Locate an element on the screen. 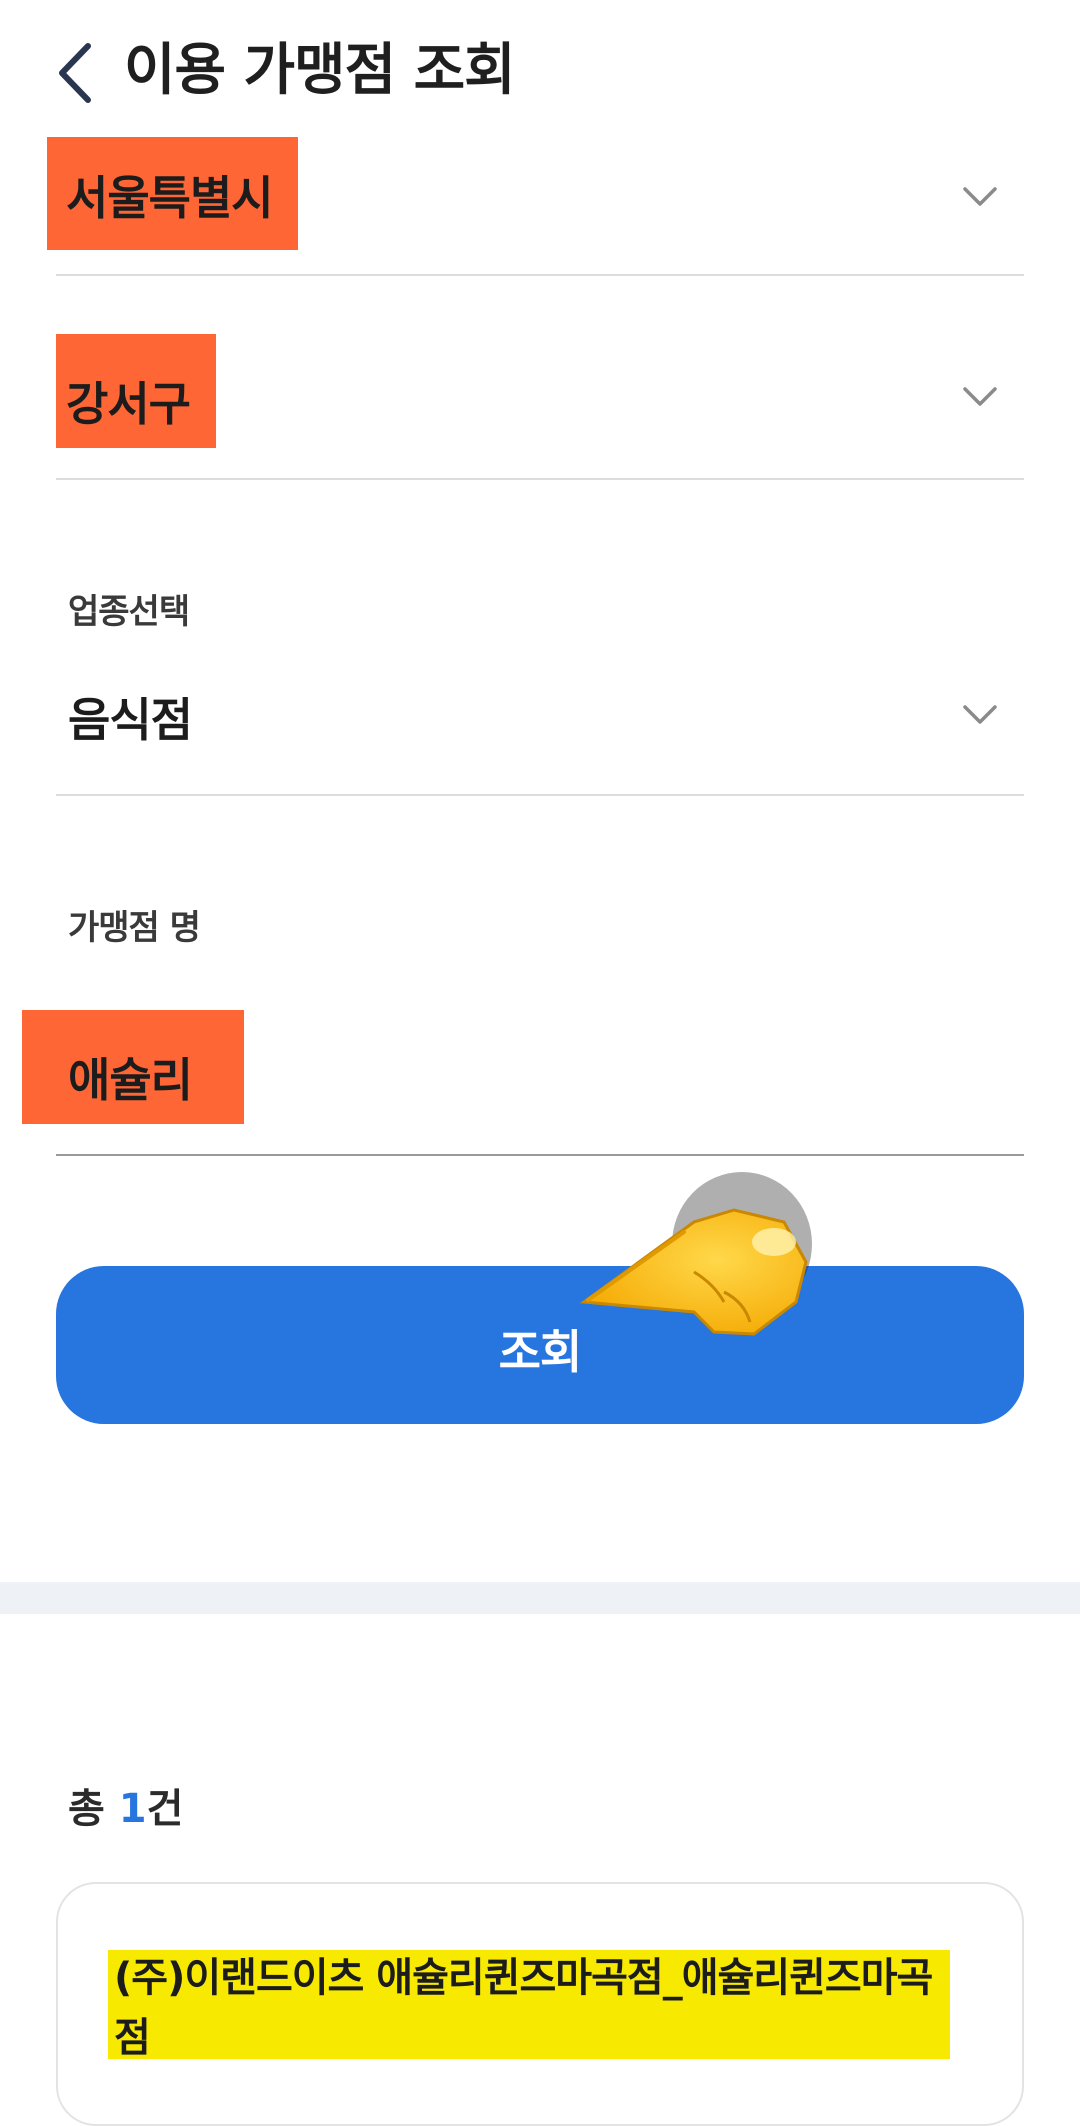 Image resolution: width=1080 pixels, height=2126 pixels. chevron-left-icon is located at coordinates (75, 73).